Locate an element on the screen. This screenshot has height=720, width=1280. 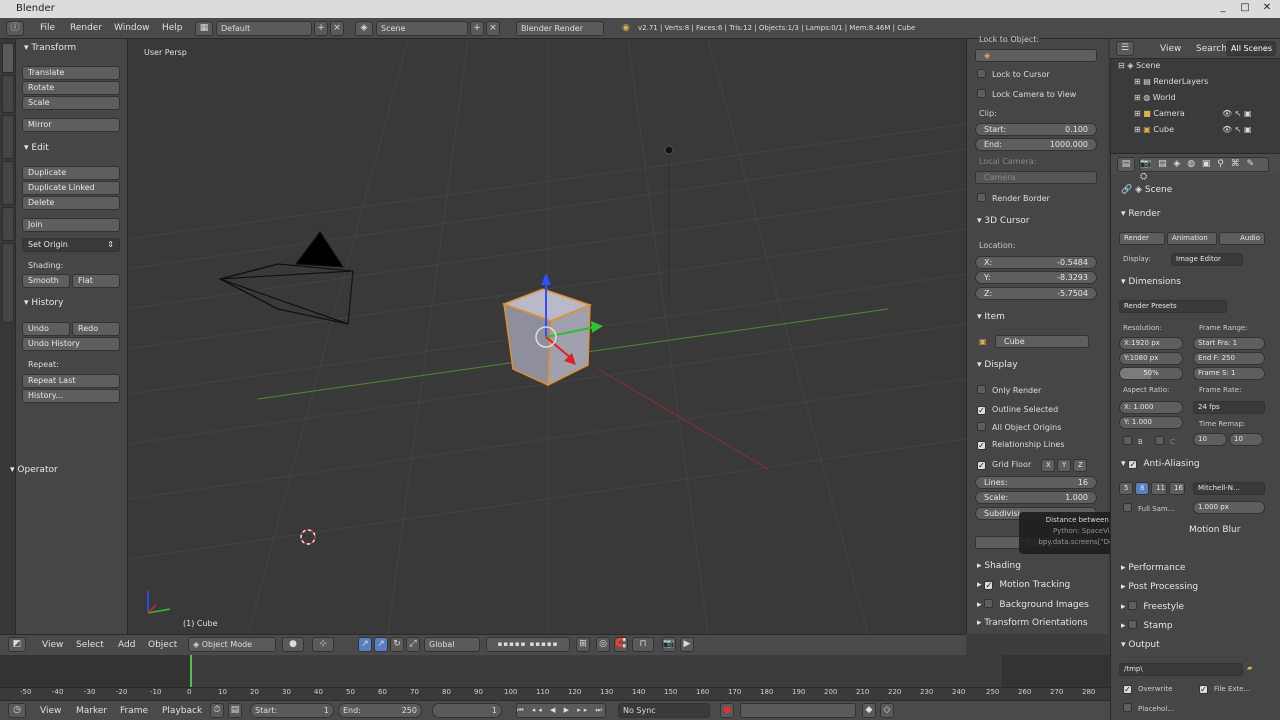
cursor-x-field: X: -0.5484 is located at coordinates (1036, 262).